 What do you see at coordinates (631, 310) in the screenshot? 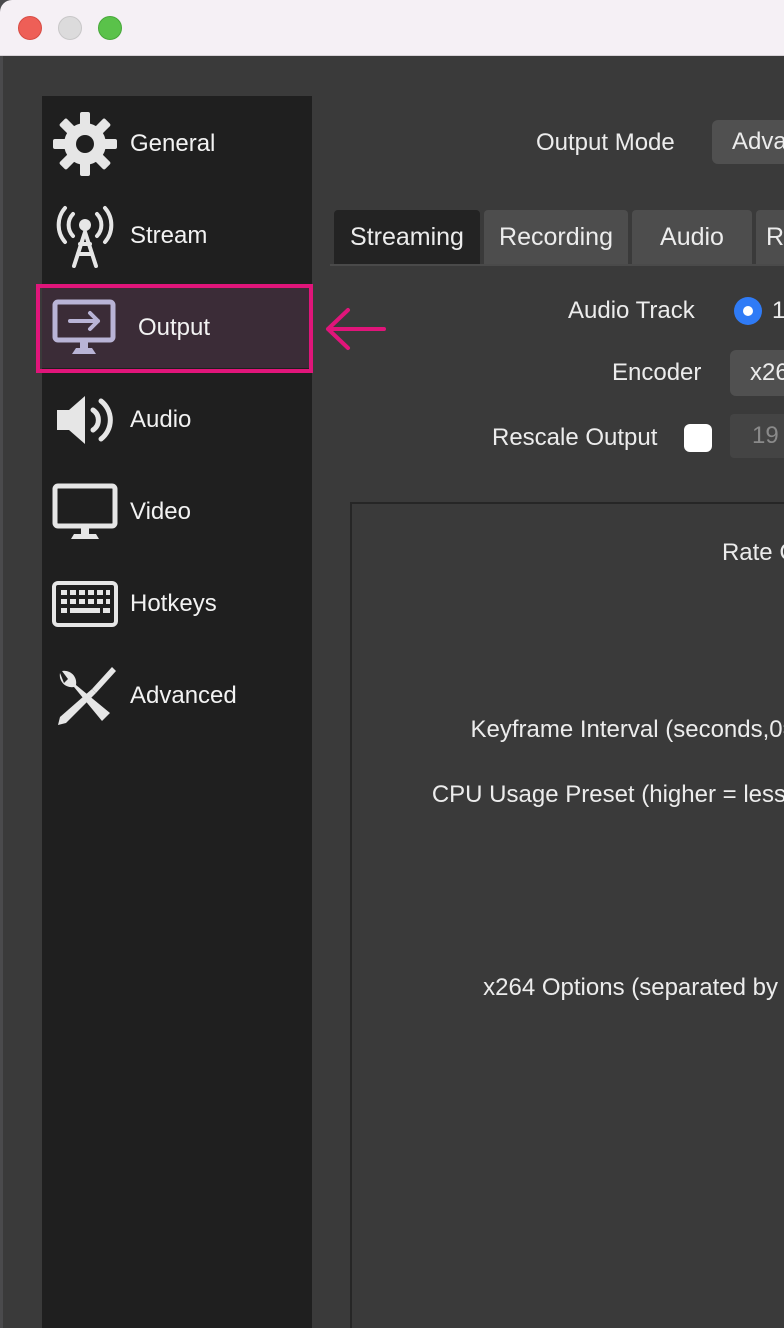
I see `audio-track-label: Audio Track` at bounding box center [631, 310].